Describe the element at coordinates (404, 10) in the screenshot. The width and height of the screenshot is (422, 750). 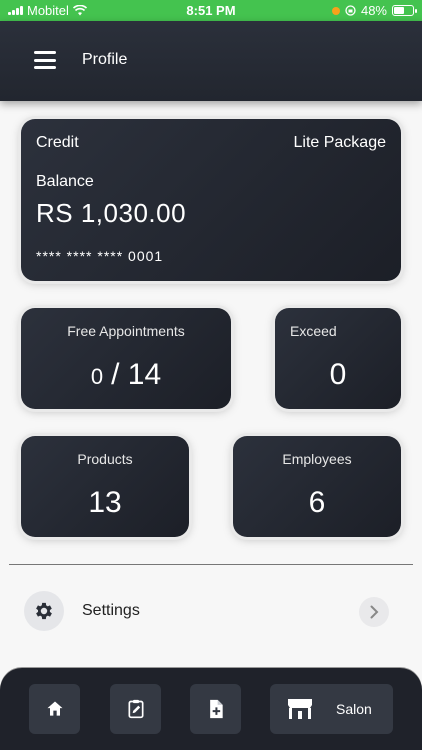
I see `battery-icon` at that location.